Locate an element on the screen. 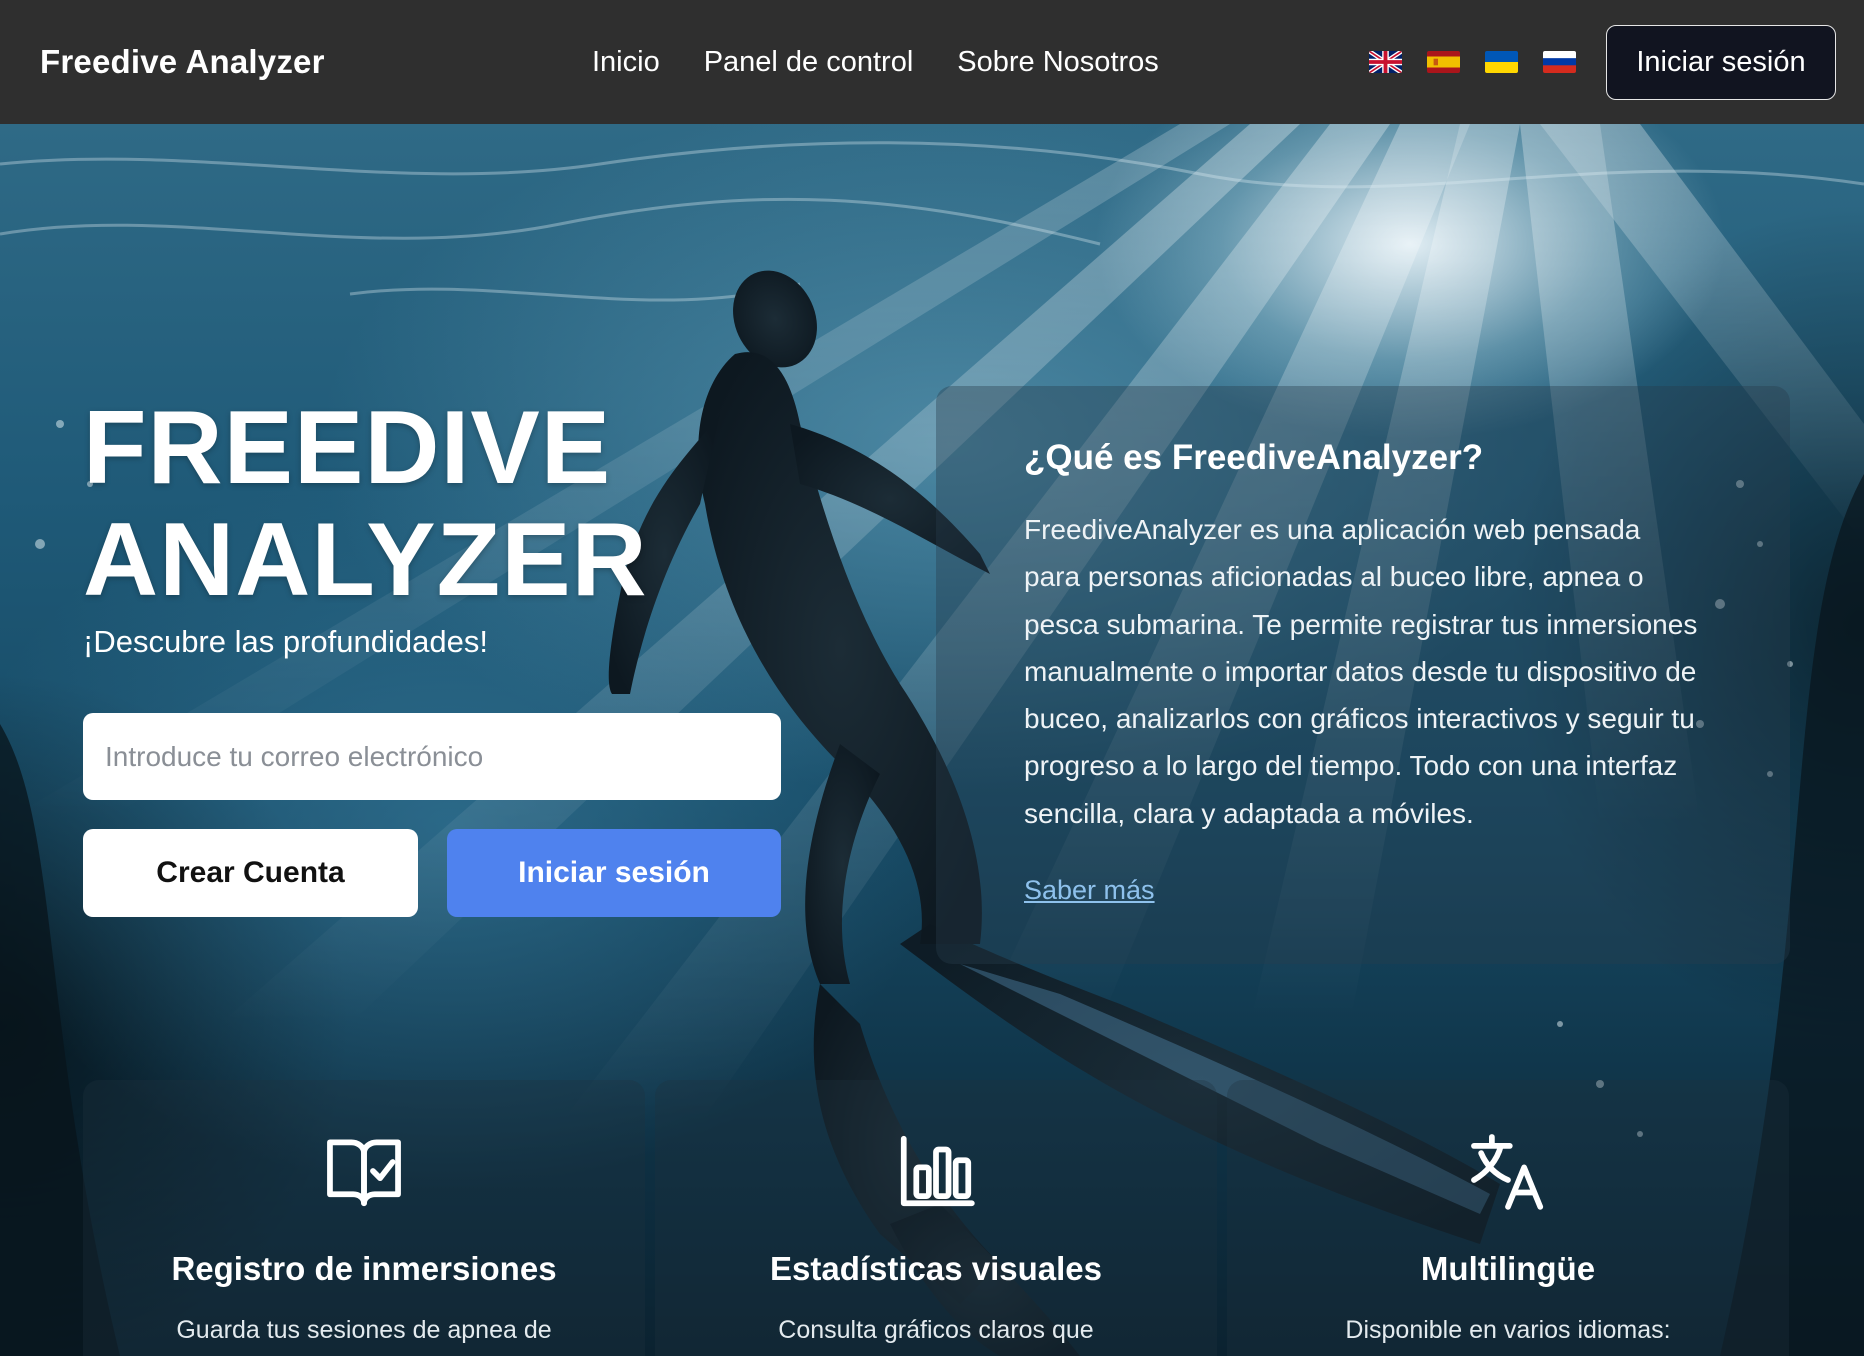 The width and height of the screenshot is (1864, 1356). main-nav: Inicio Panel de control Sobre Nosotros is located at coordinates (875, 62).